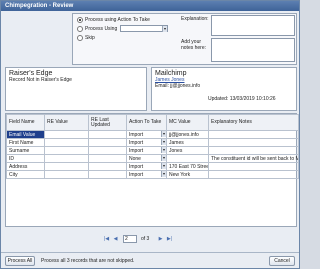  Describe the element at coordinates (115, 239) in the screenshot. I see `prev-page-icon: ◀` at that location.